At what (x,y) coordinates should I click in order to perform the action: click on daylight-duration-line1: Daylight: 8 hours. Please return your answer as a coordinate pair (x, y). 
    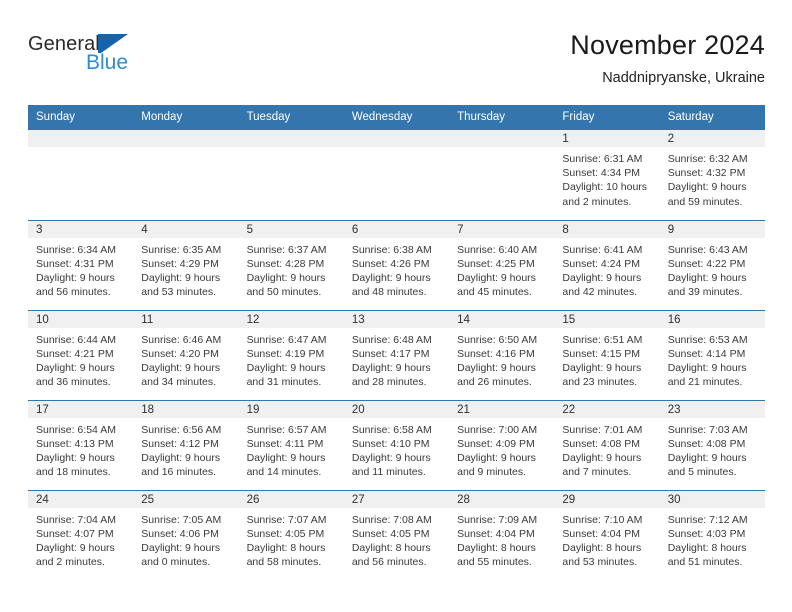
    Looking at the image, I should click on (602, 547).